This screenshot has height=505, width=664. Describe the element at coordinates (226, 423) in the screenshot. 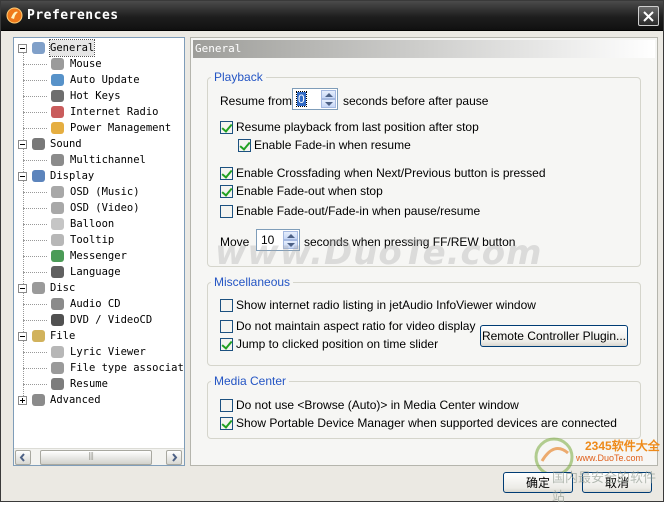

I see `show-portable-manager-checkbox` at that location.